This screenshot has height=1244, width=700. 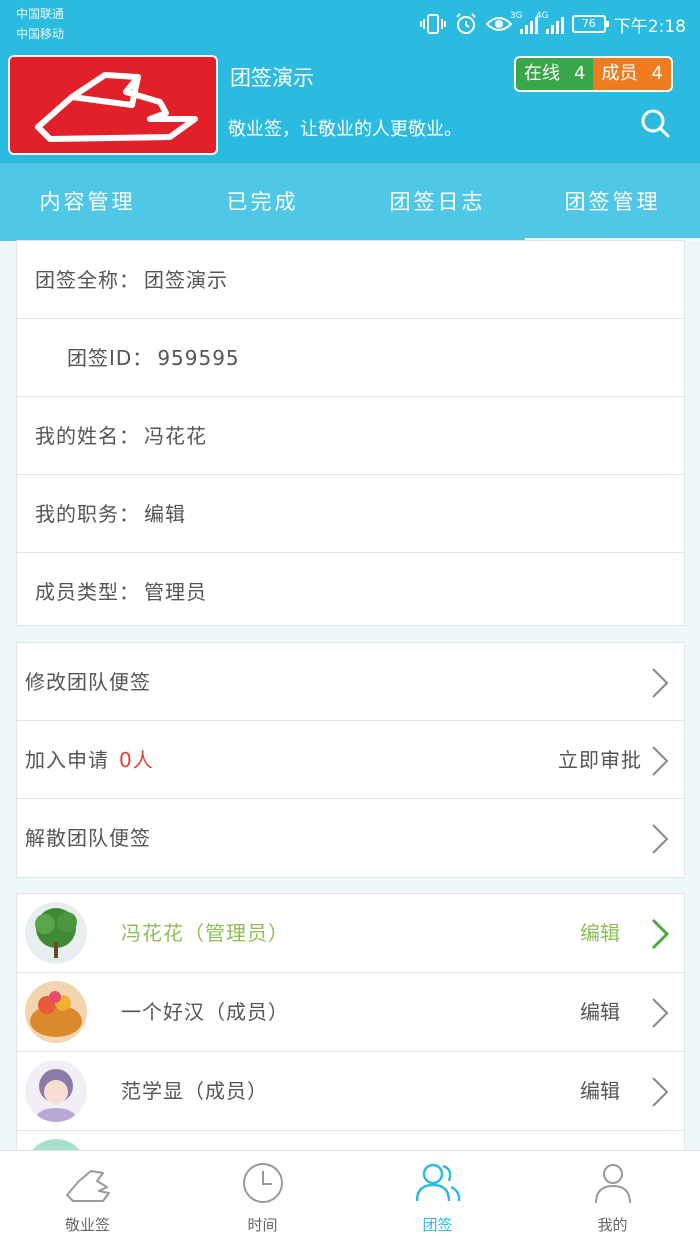 I want to click on status-bar: 中国联通 中国移动 3G 4G 76 下午2:18, so click(x=350, y=24).